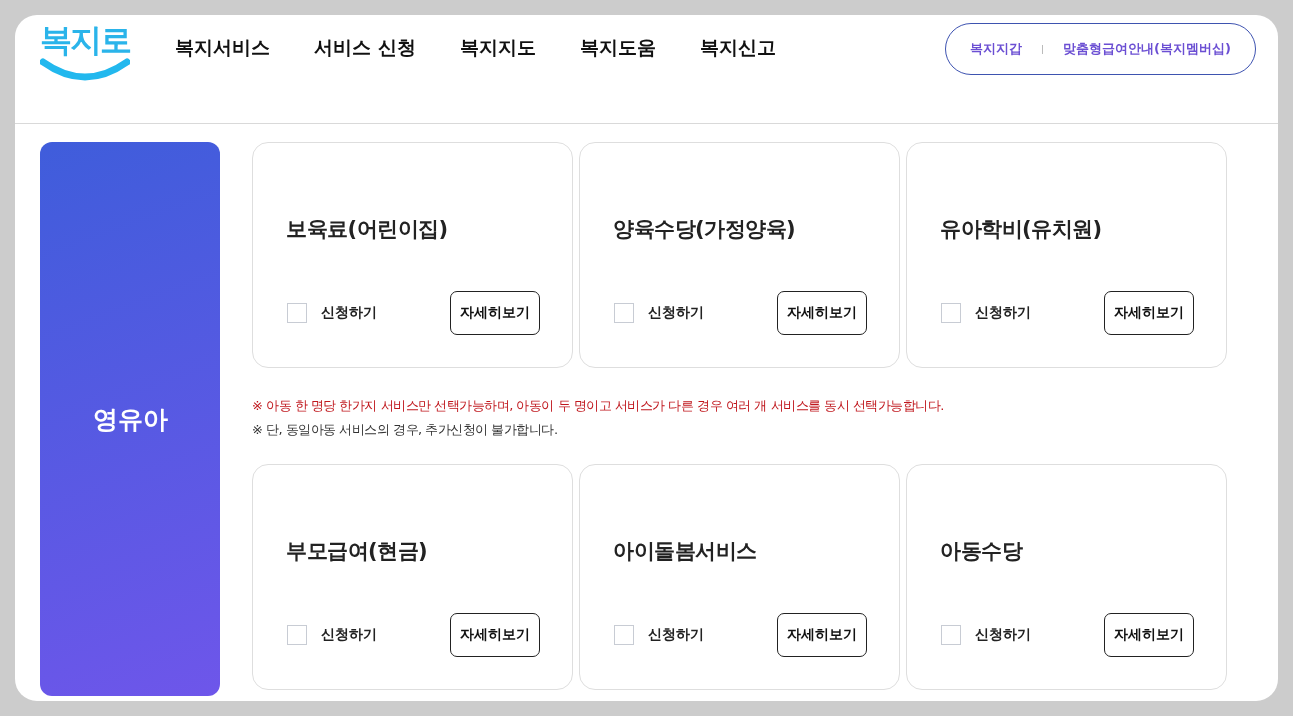 Image resolution: width=1293 pixels, height=716 pixels. Describe the element at coordinates (85, 70) in the screenshot. I see `smile-icon` at that location.